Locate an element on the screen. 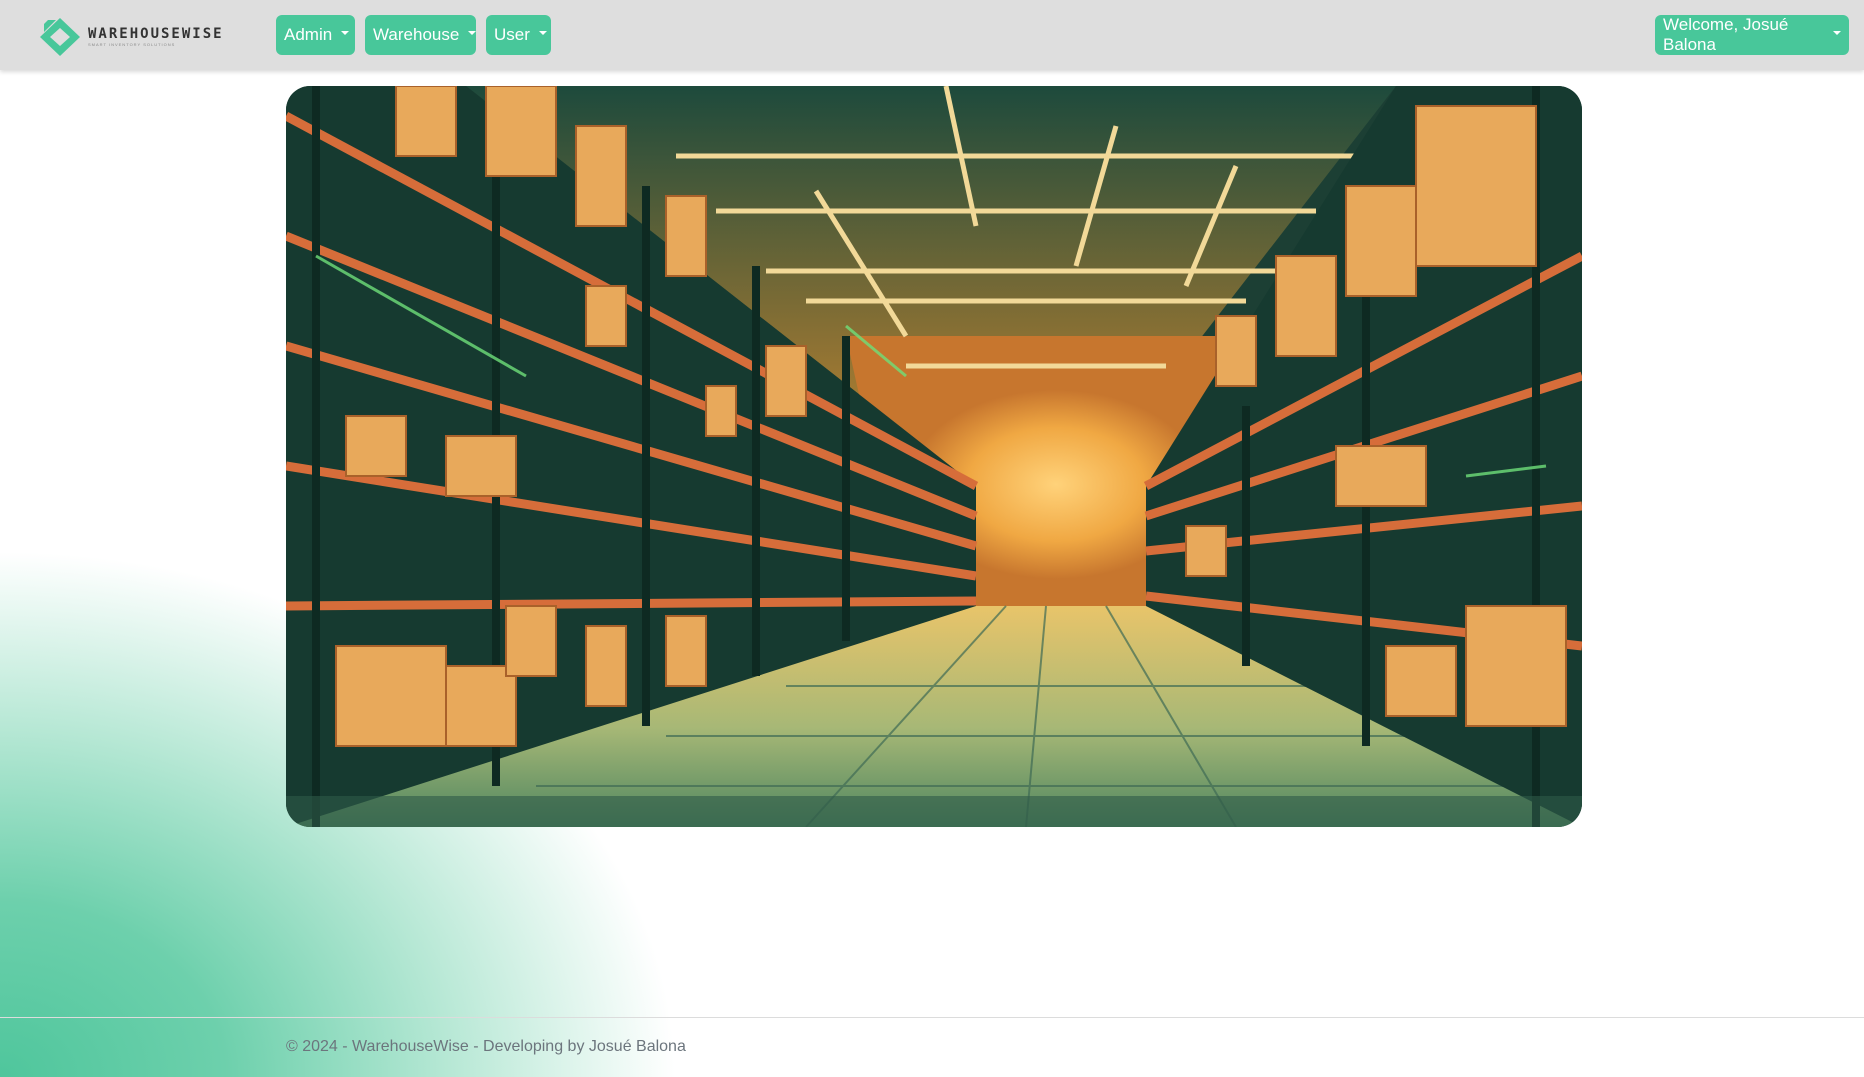  admin-menu-button: Admin is located at coordinates (315, 35).